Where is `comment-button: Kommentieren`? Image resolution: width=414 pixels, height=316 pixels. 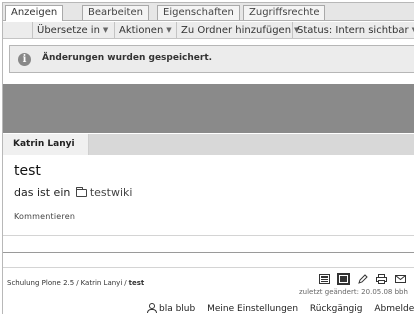
comment-button: Kommentieren is located at coordinates (44, 216).